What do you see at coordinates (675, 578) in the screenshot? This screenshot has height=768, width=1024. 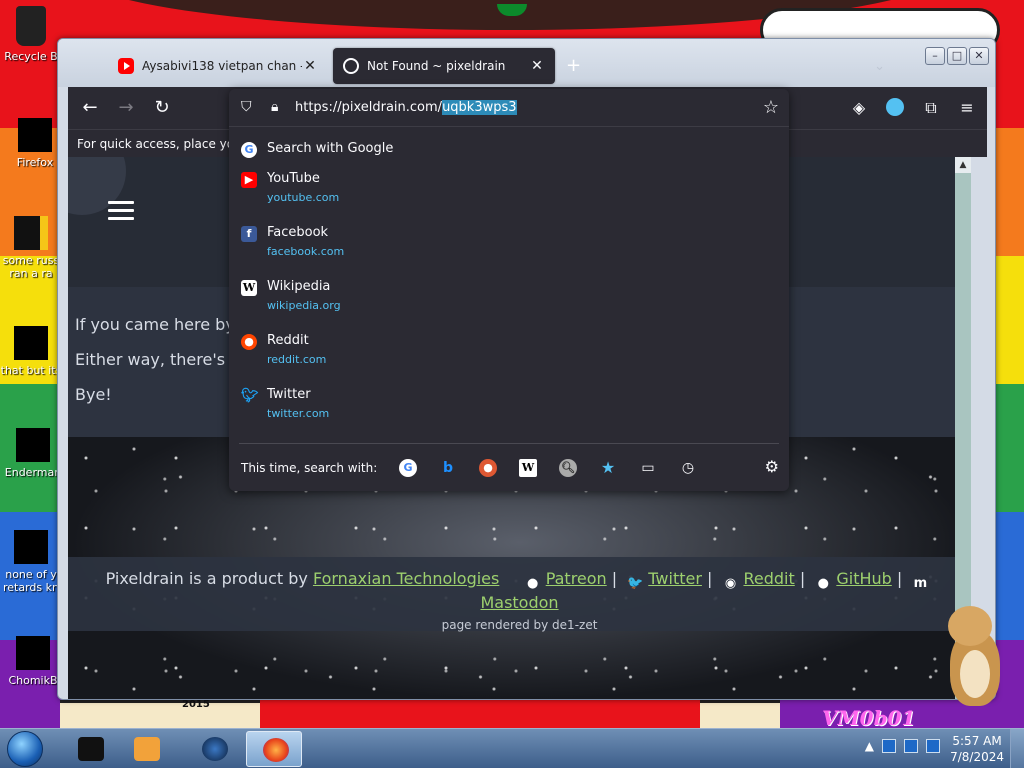 I see `twitter-link: Twitter` at bounding box center [675, 578].